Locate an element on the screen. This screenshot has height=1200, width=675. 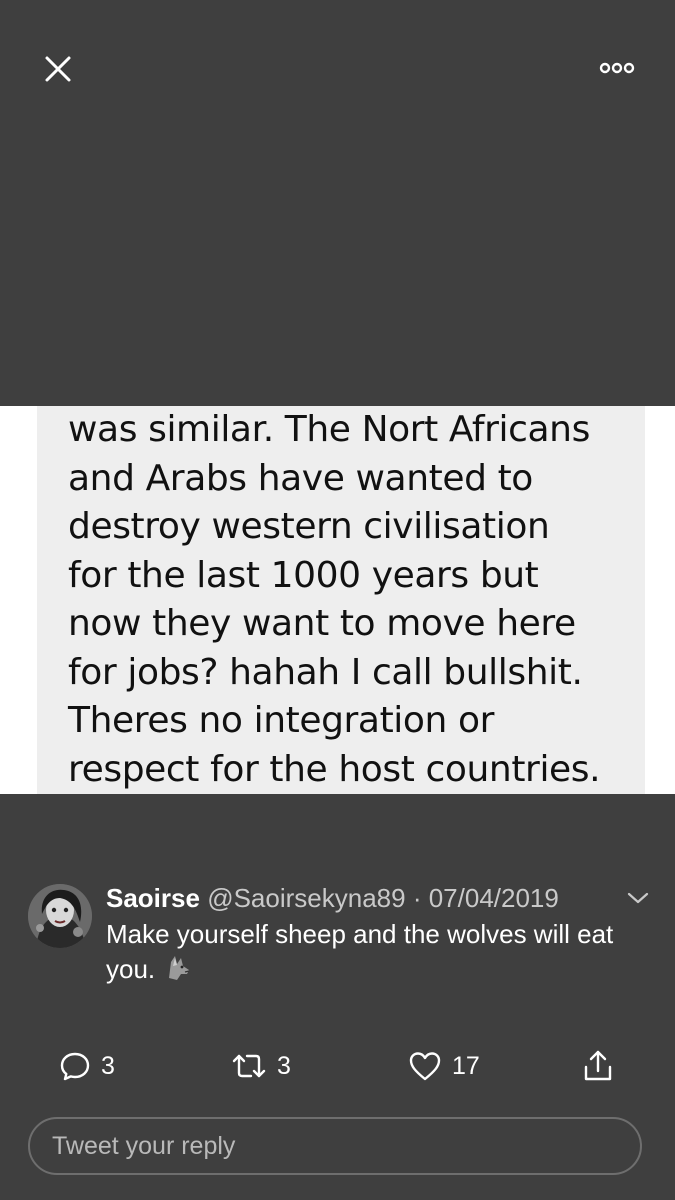
close-button is located at coordinates (58, 69).